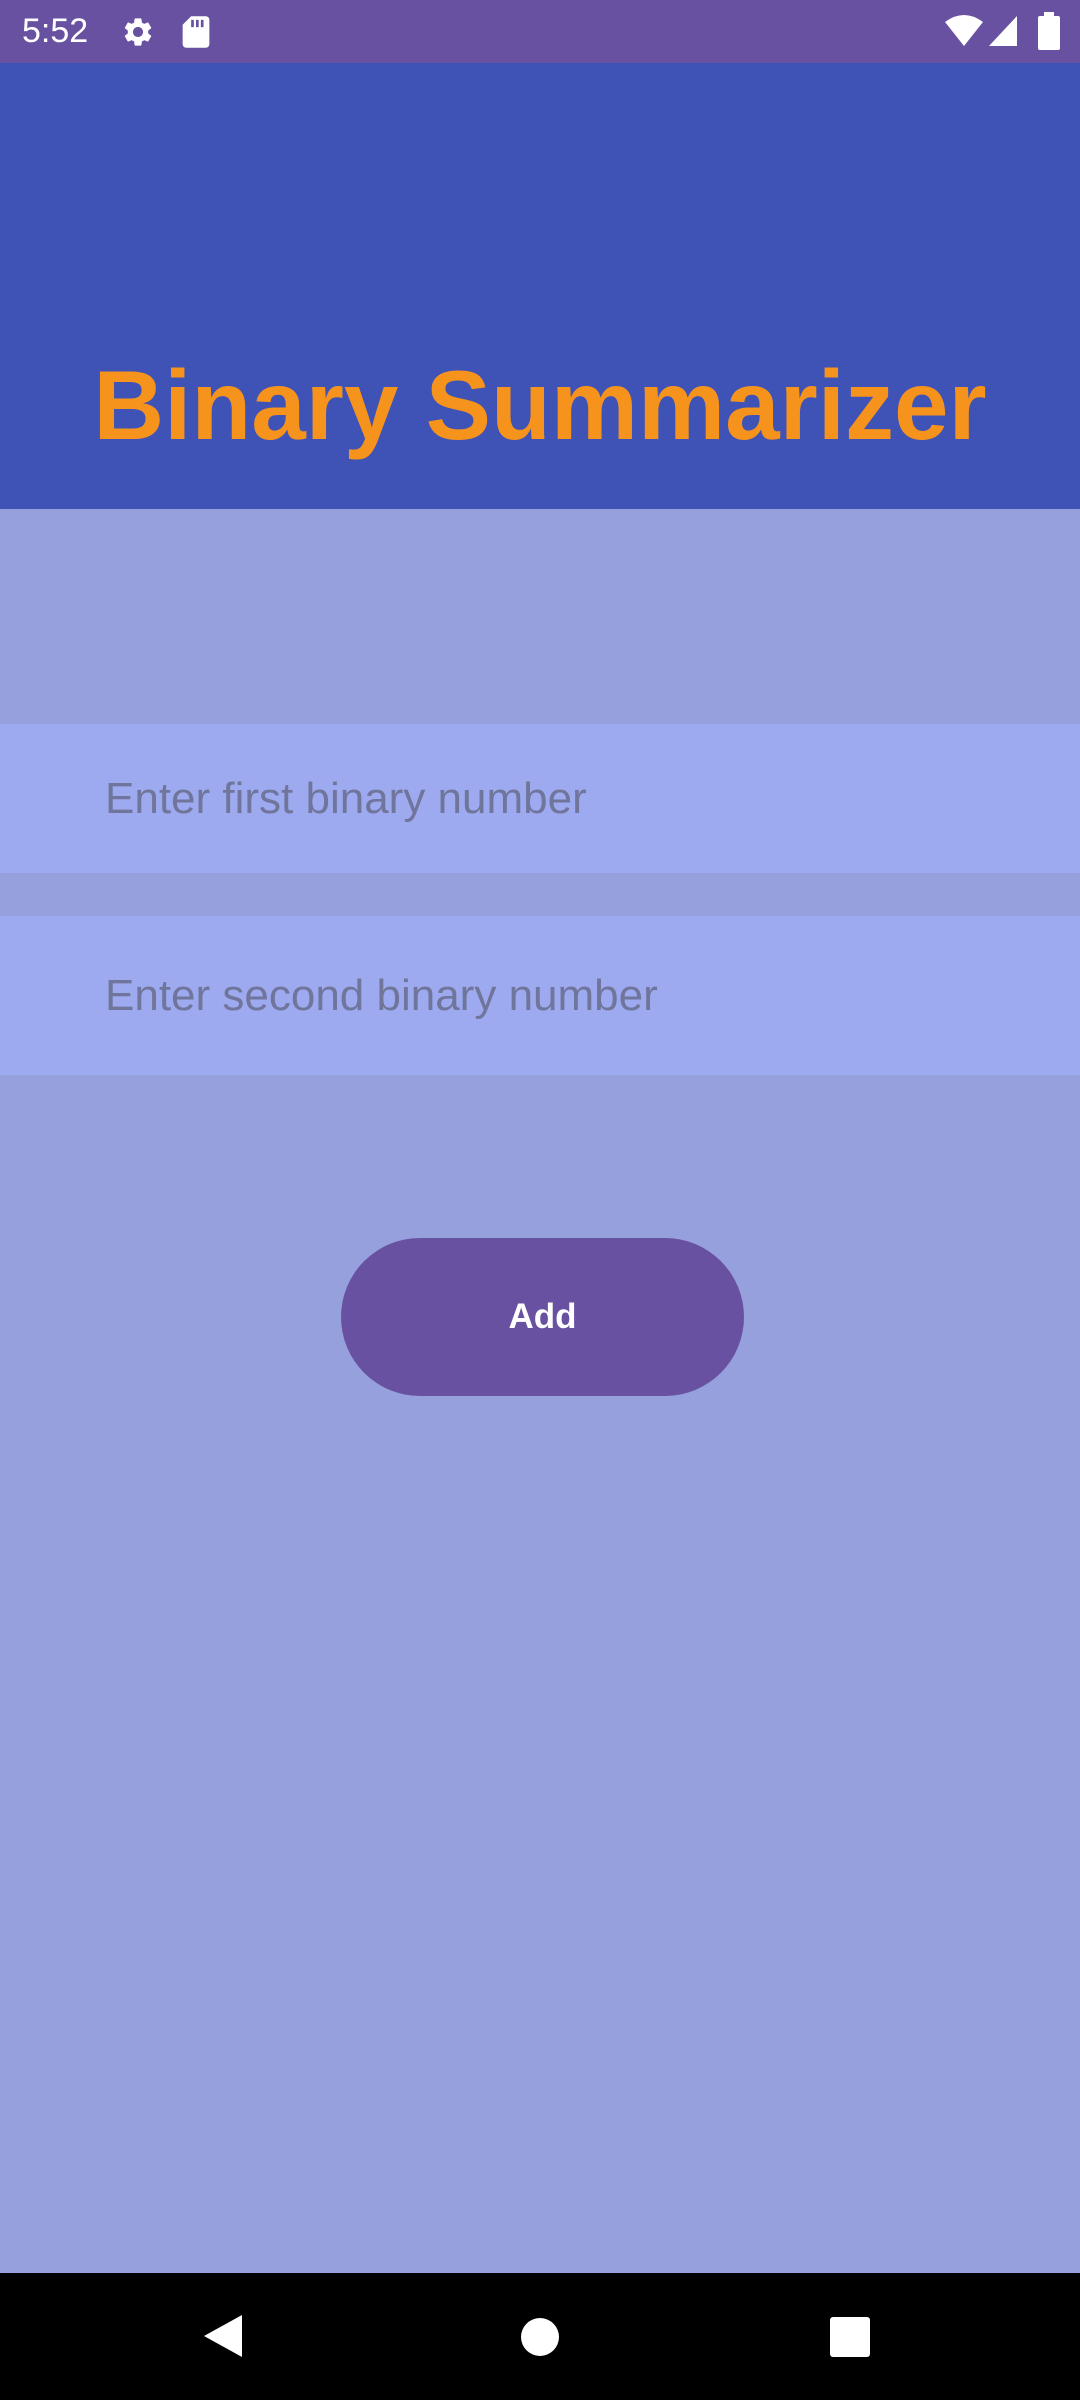 This screenshot has width=1080, height=2400. What do you see at coordinates (223, 2336) in the screenshot?
I see `back-icon` at bounding box center [223, 2336].